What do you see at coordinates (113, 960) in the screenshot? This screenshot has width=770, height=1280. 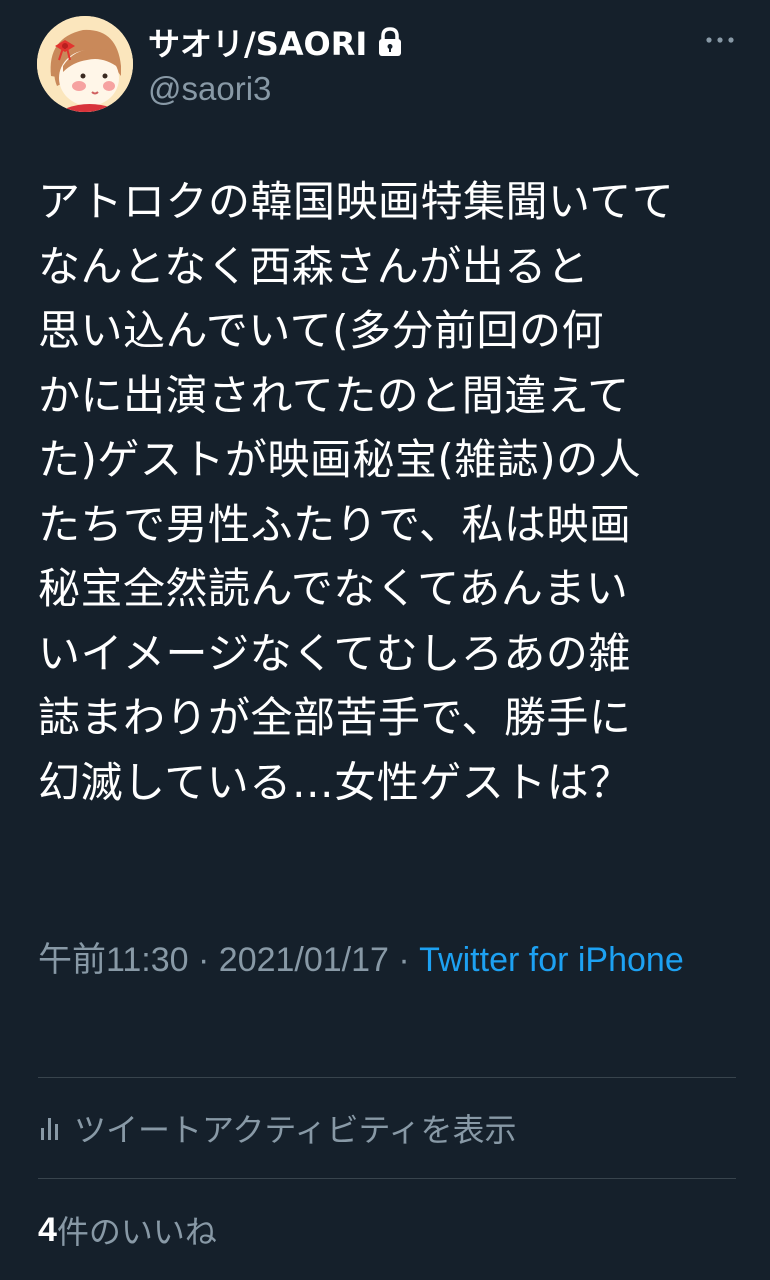 I see `tweet-time: 午前11:30` at bounding box center [113, 960].